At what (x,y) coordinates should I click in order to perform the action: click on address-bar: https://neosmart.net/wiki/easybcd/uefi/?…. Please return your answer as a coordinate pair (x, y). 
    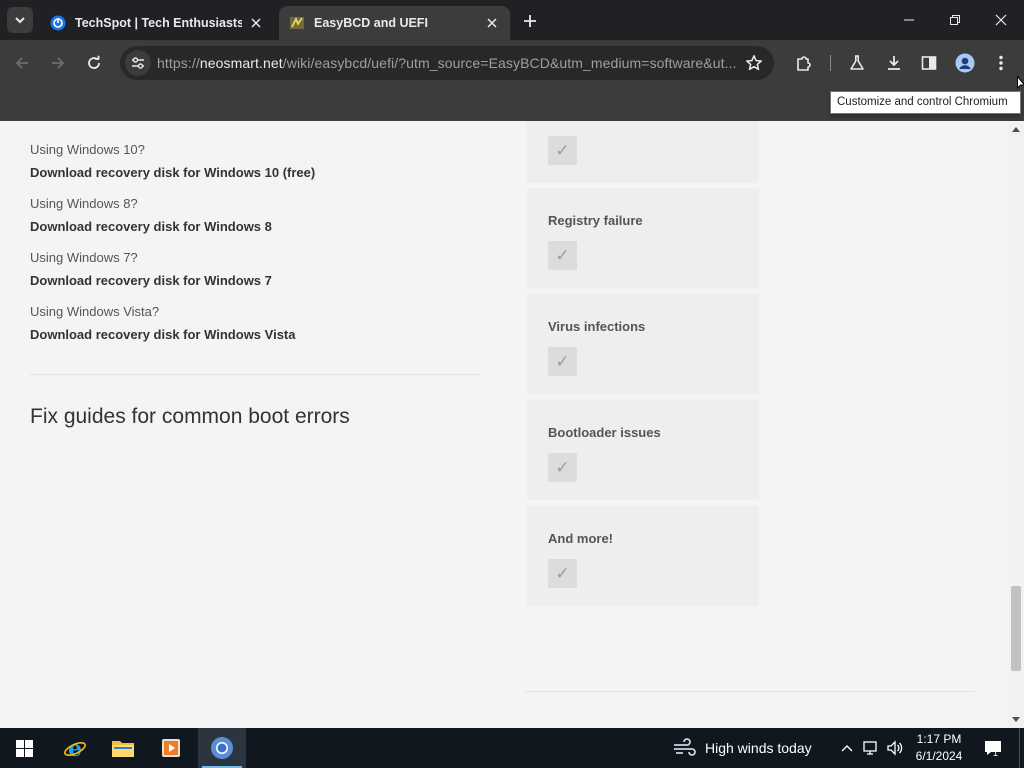
    Looking at the image, I should click on (447, 63).